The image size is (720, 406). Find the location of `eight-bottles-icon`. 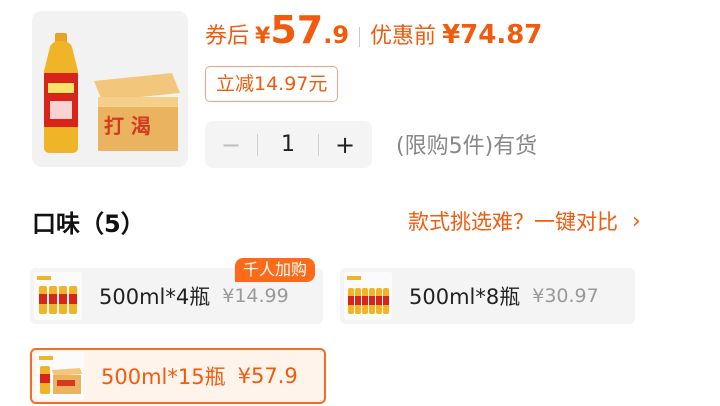

eight-bottles-icon is located at coordinates (368, 296).